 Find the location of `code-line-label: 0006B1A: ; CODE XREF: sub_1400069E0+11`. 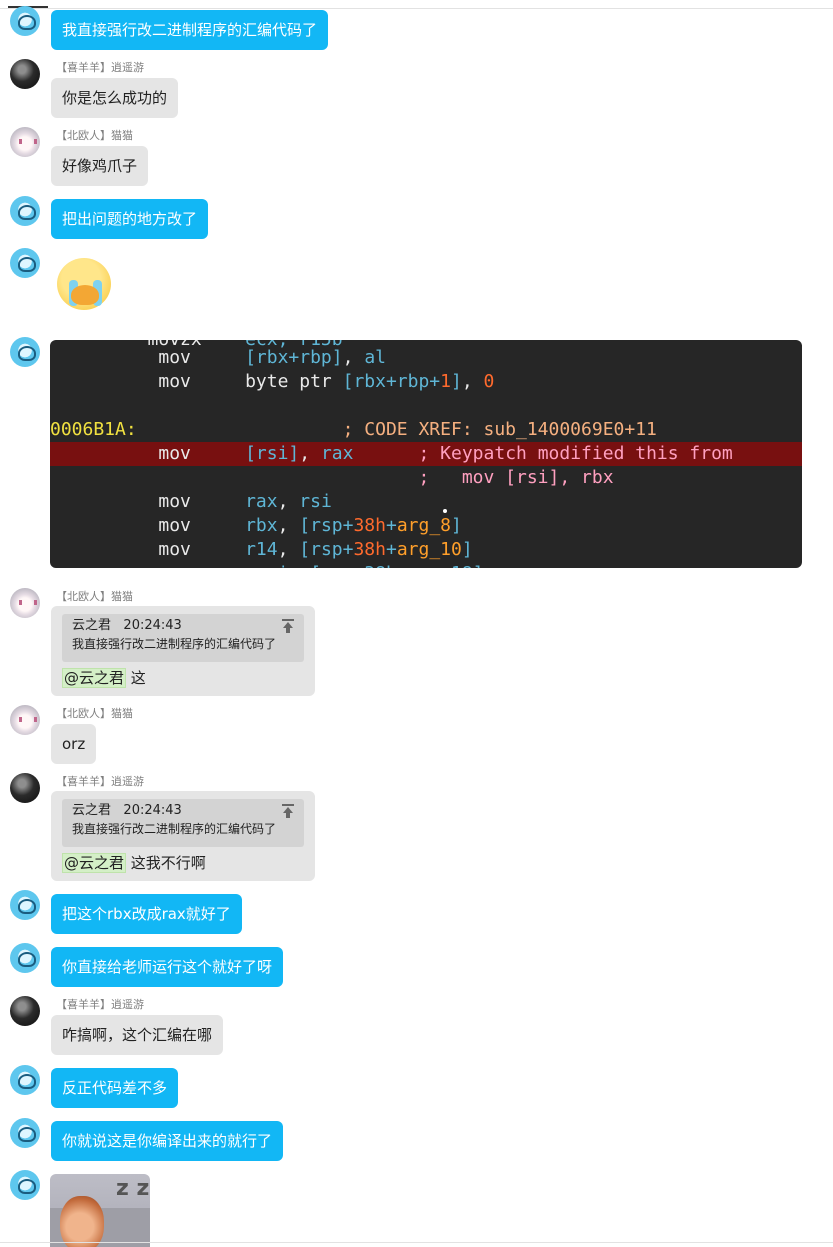

code-line-label: 0006B1A: ; CODE XREF: sub_1400069E0+11 is located at coordinates (353, 429).